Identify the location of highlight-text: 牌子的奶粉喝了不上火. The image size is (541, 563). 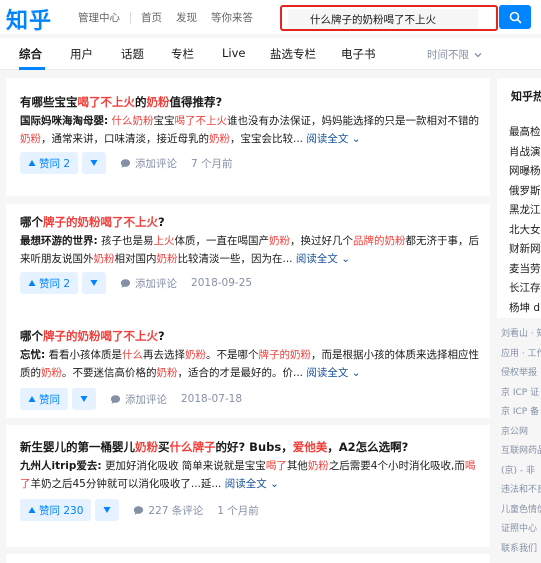
(100, 336).